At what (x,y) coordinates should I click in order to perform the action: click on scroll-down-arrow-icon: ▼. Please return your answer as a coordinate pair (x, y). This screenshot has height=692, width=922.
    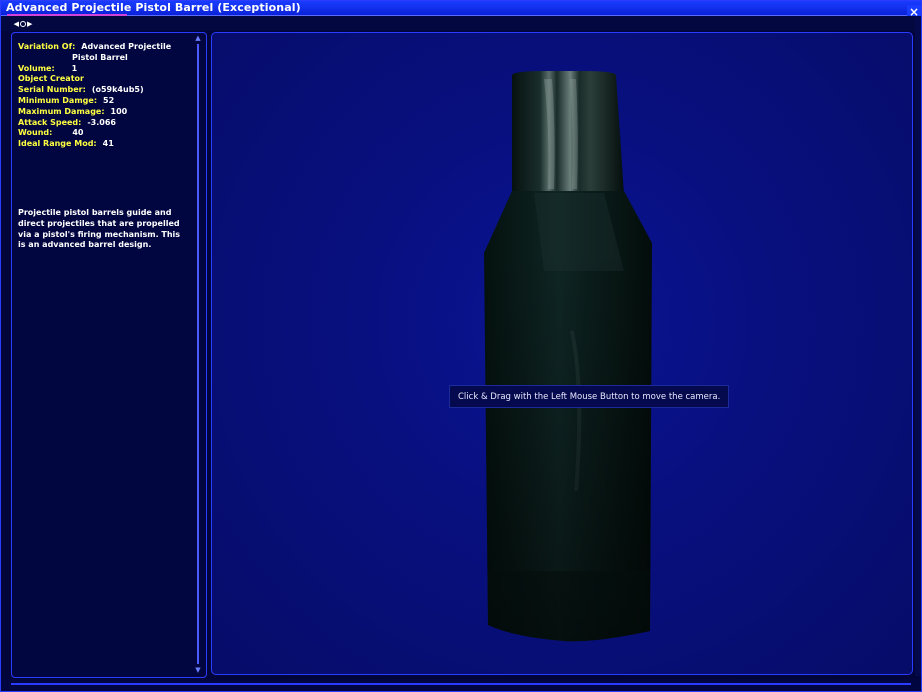
    Looking at the image, I should click on (198, 670).